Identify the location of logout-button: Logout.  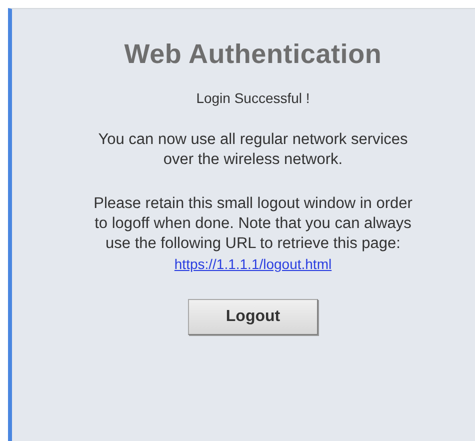
(253, 317).